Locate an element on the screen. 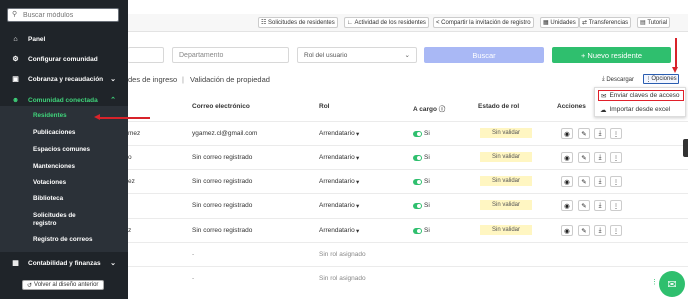  transfer-icon: ⇄ is located at coordinates (585, 23).